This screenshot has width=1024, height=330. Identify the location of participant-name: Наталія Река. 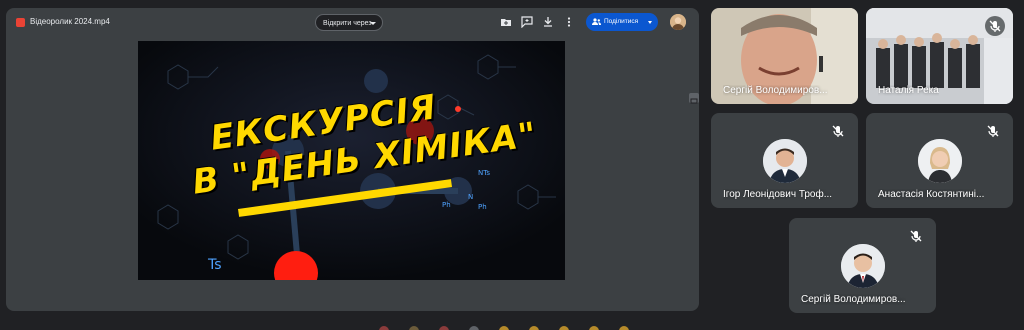
(908, 90).